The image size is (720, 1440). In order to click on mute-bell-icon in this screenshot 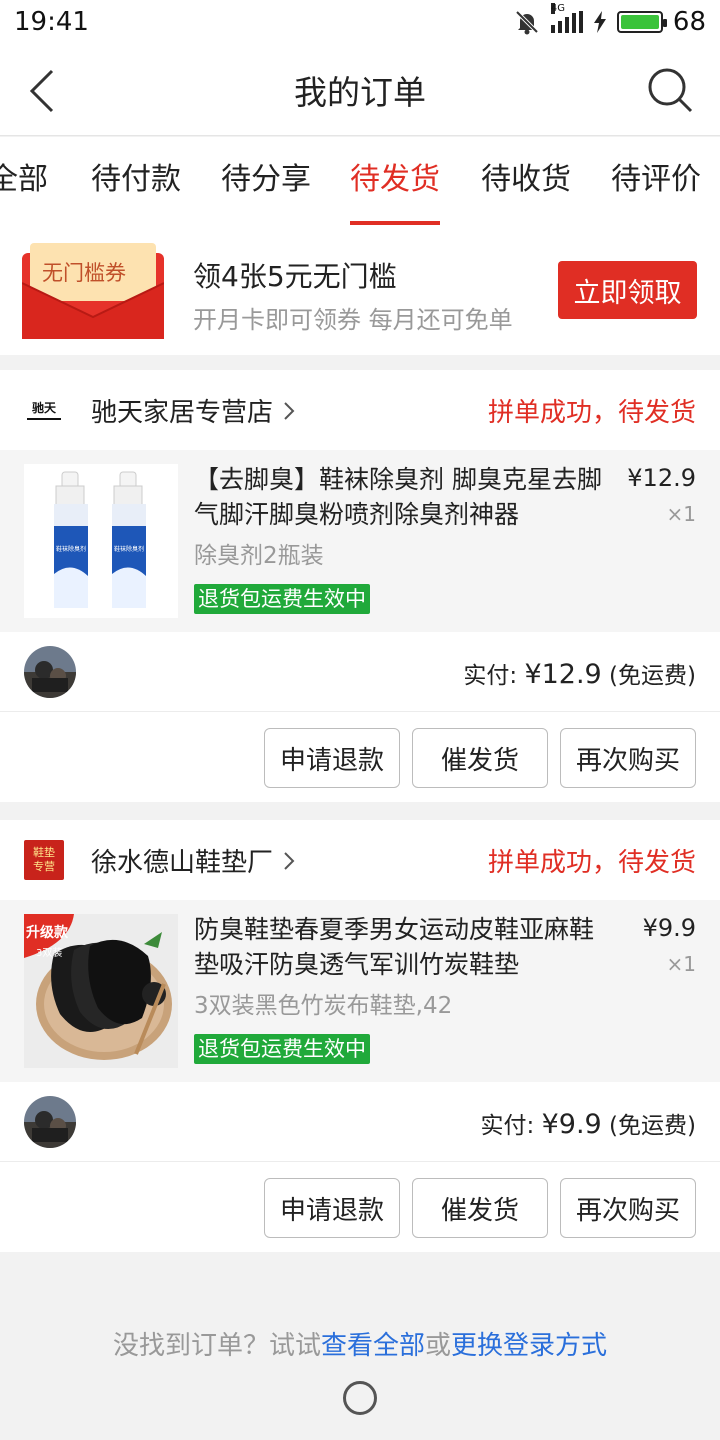, I will do `click(527, 22)`.